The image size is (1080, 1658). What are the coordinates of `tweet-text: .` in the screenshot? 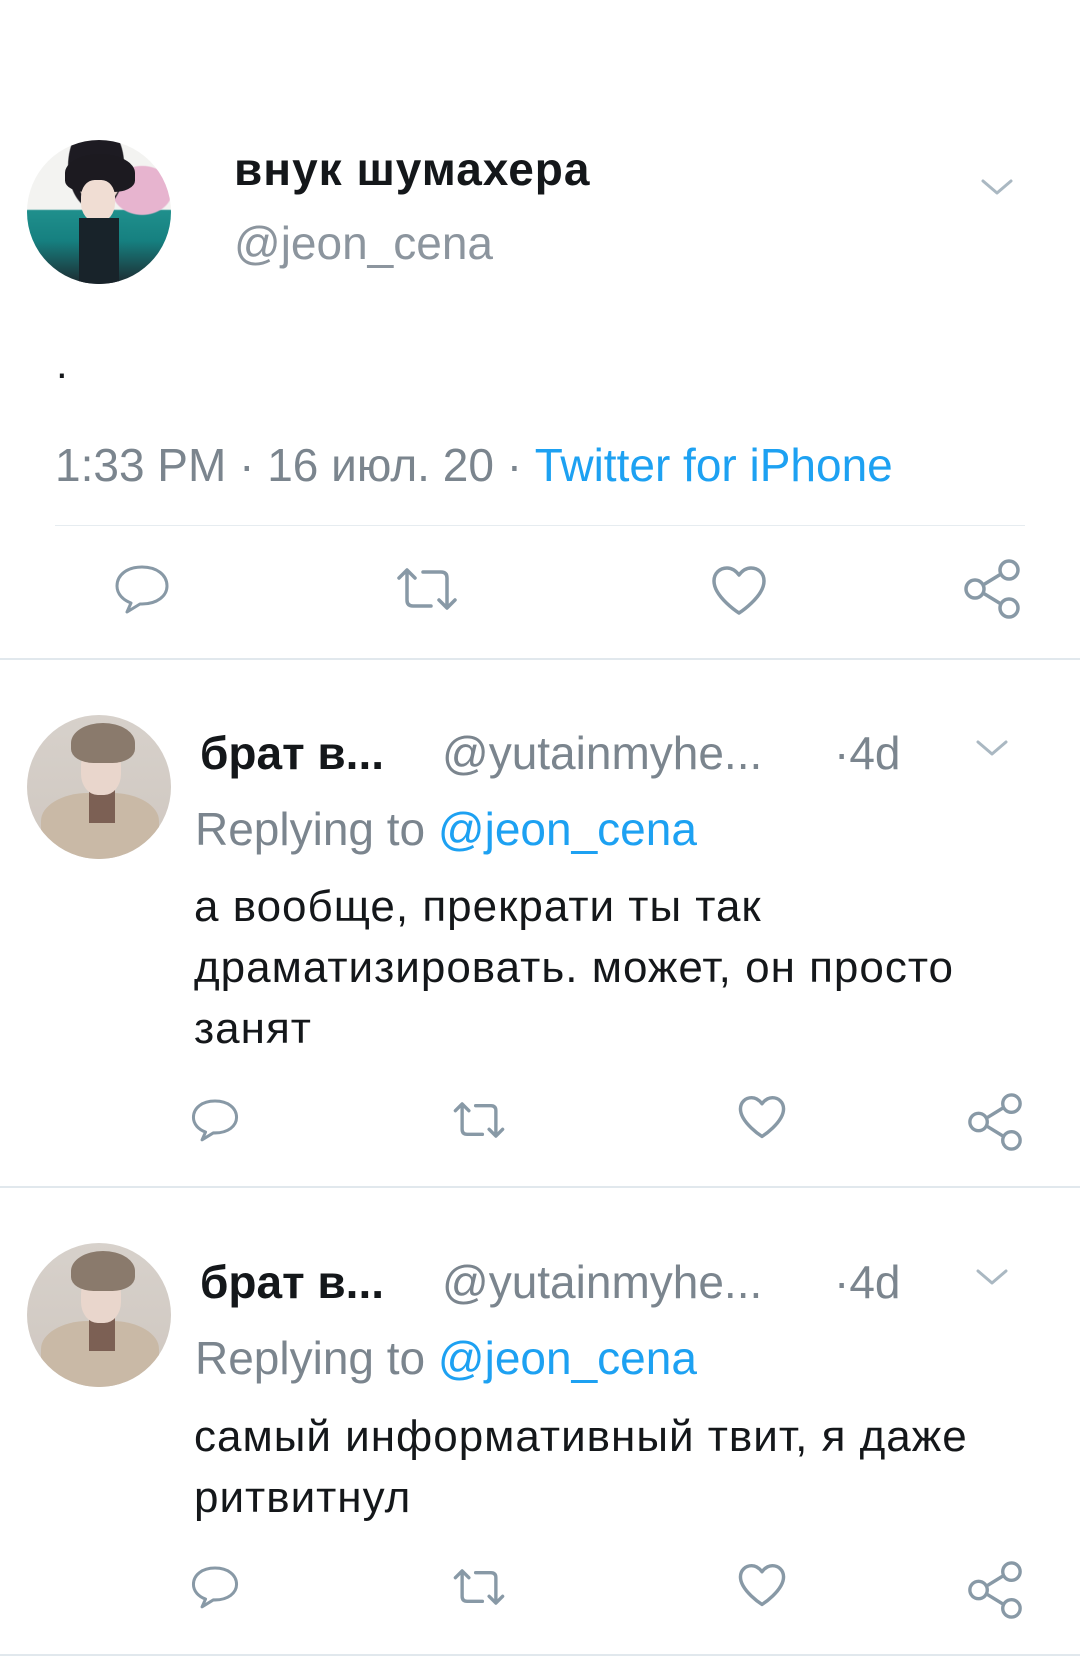 It's located at (62, 363).